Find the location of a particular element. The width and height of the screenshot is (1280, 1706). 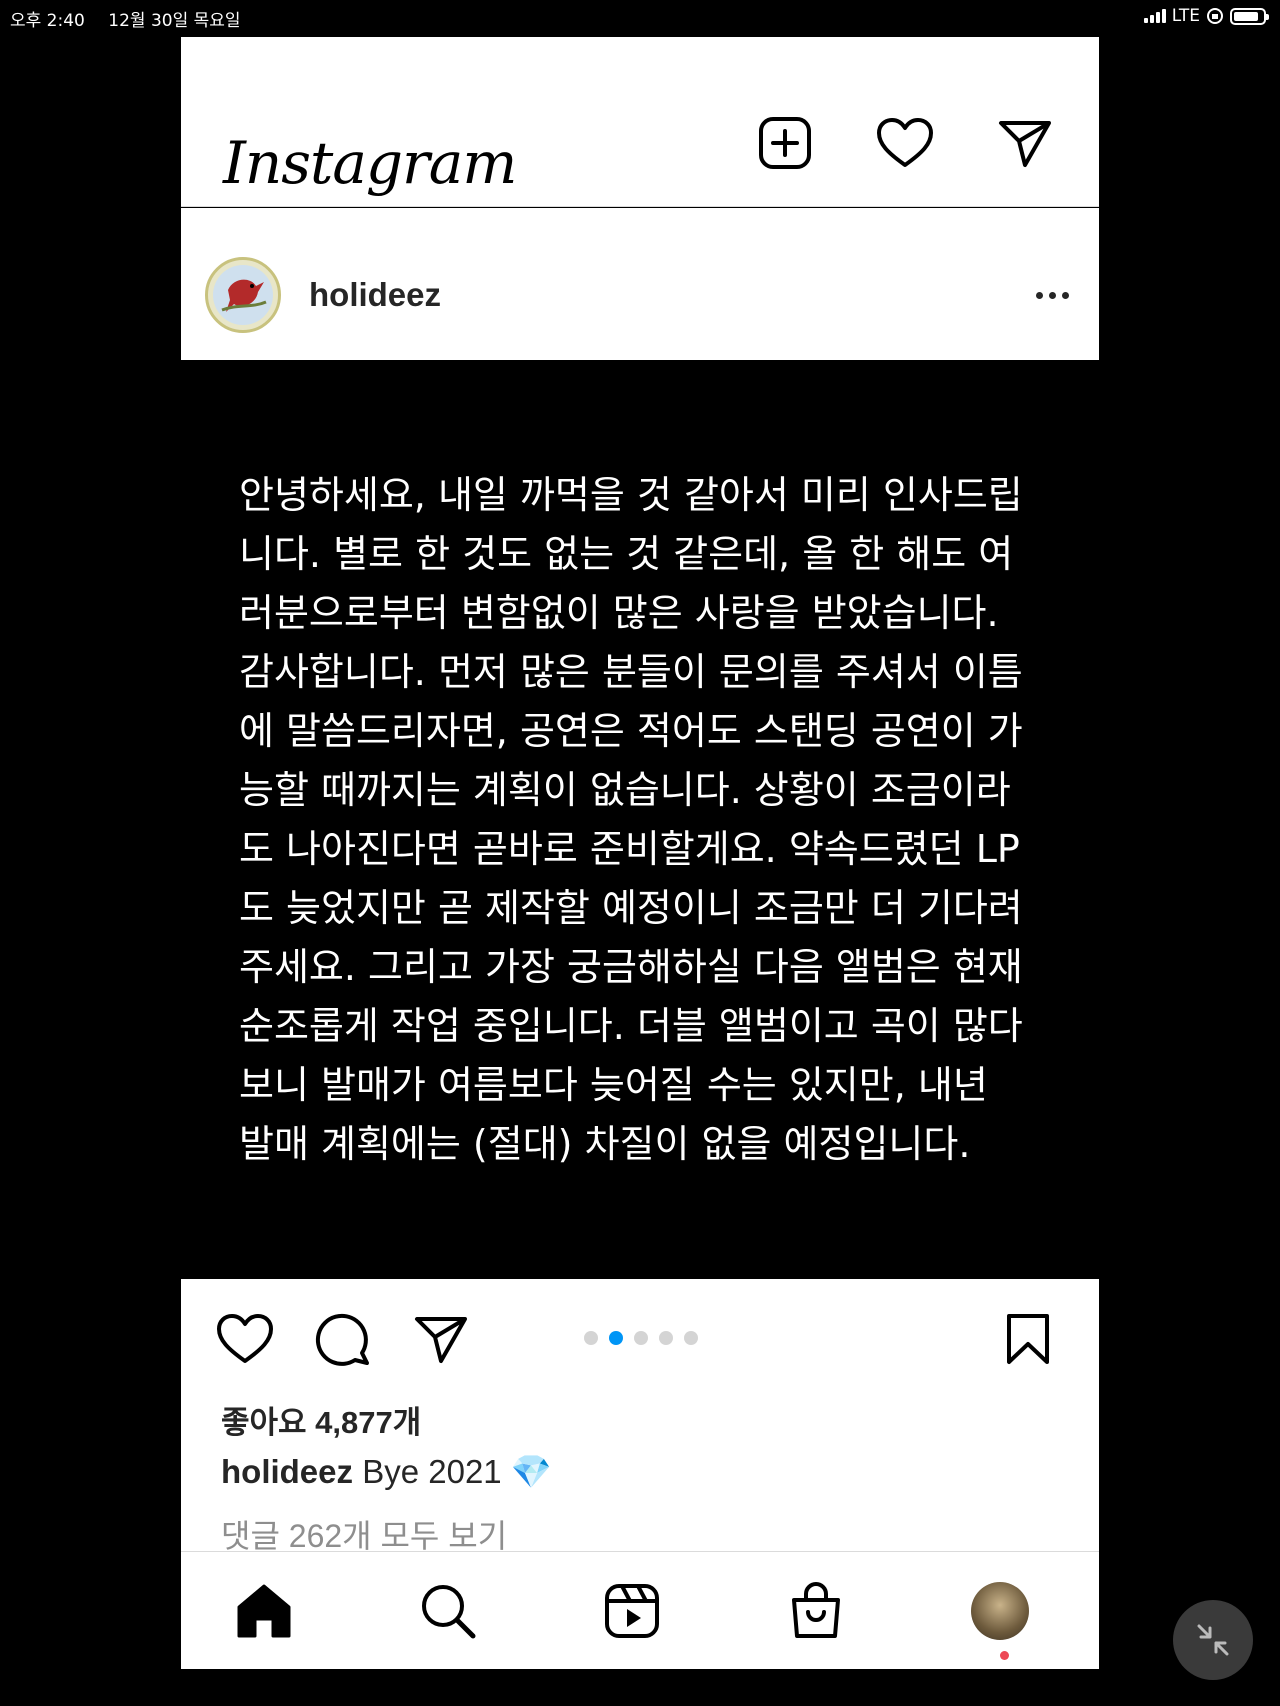

post-text-line: 에 말씀드리자면, 공연은 적어도 스탠딩 공연이 가 is located at coordinates (631, 731).